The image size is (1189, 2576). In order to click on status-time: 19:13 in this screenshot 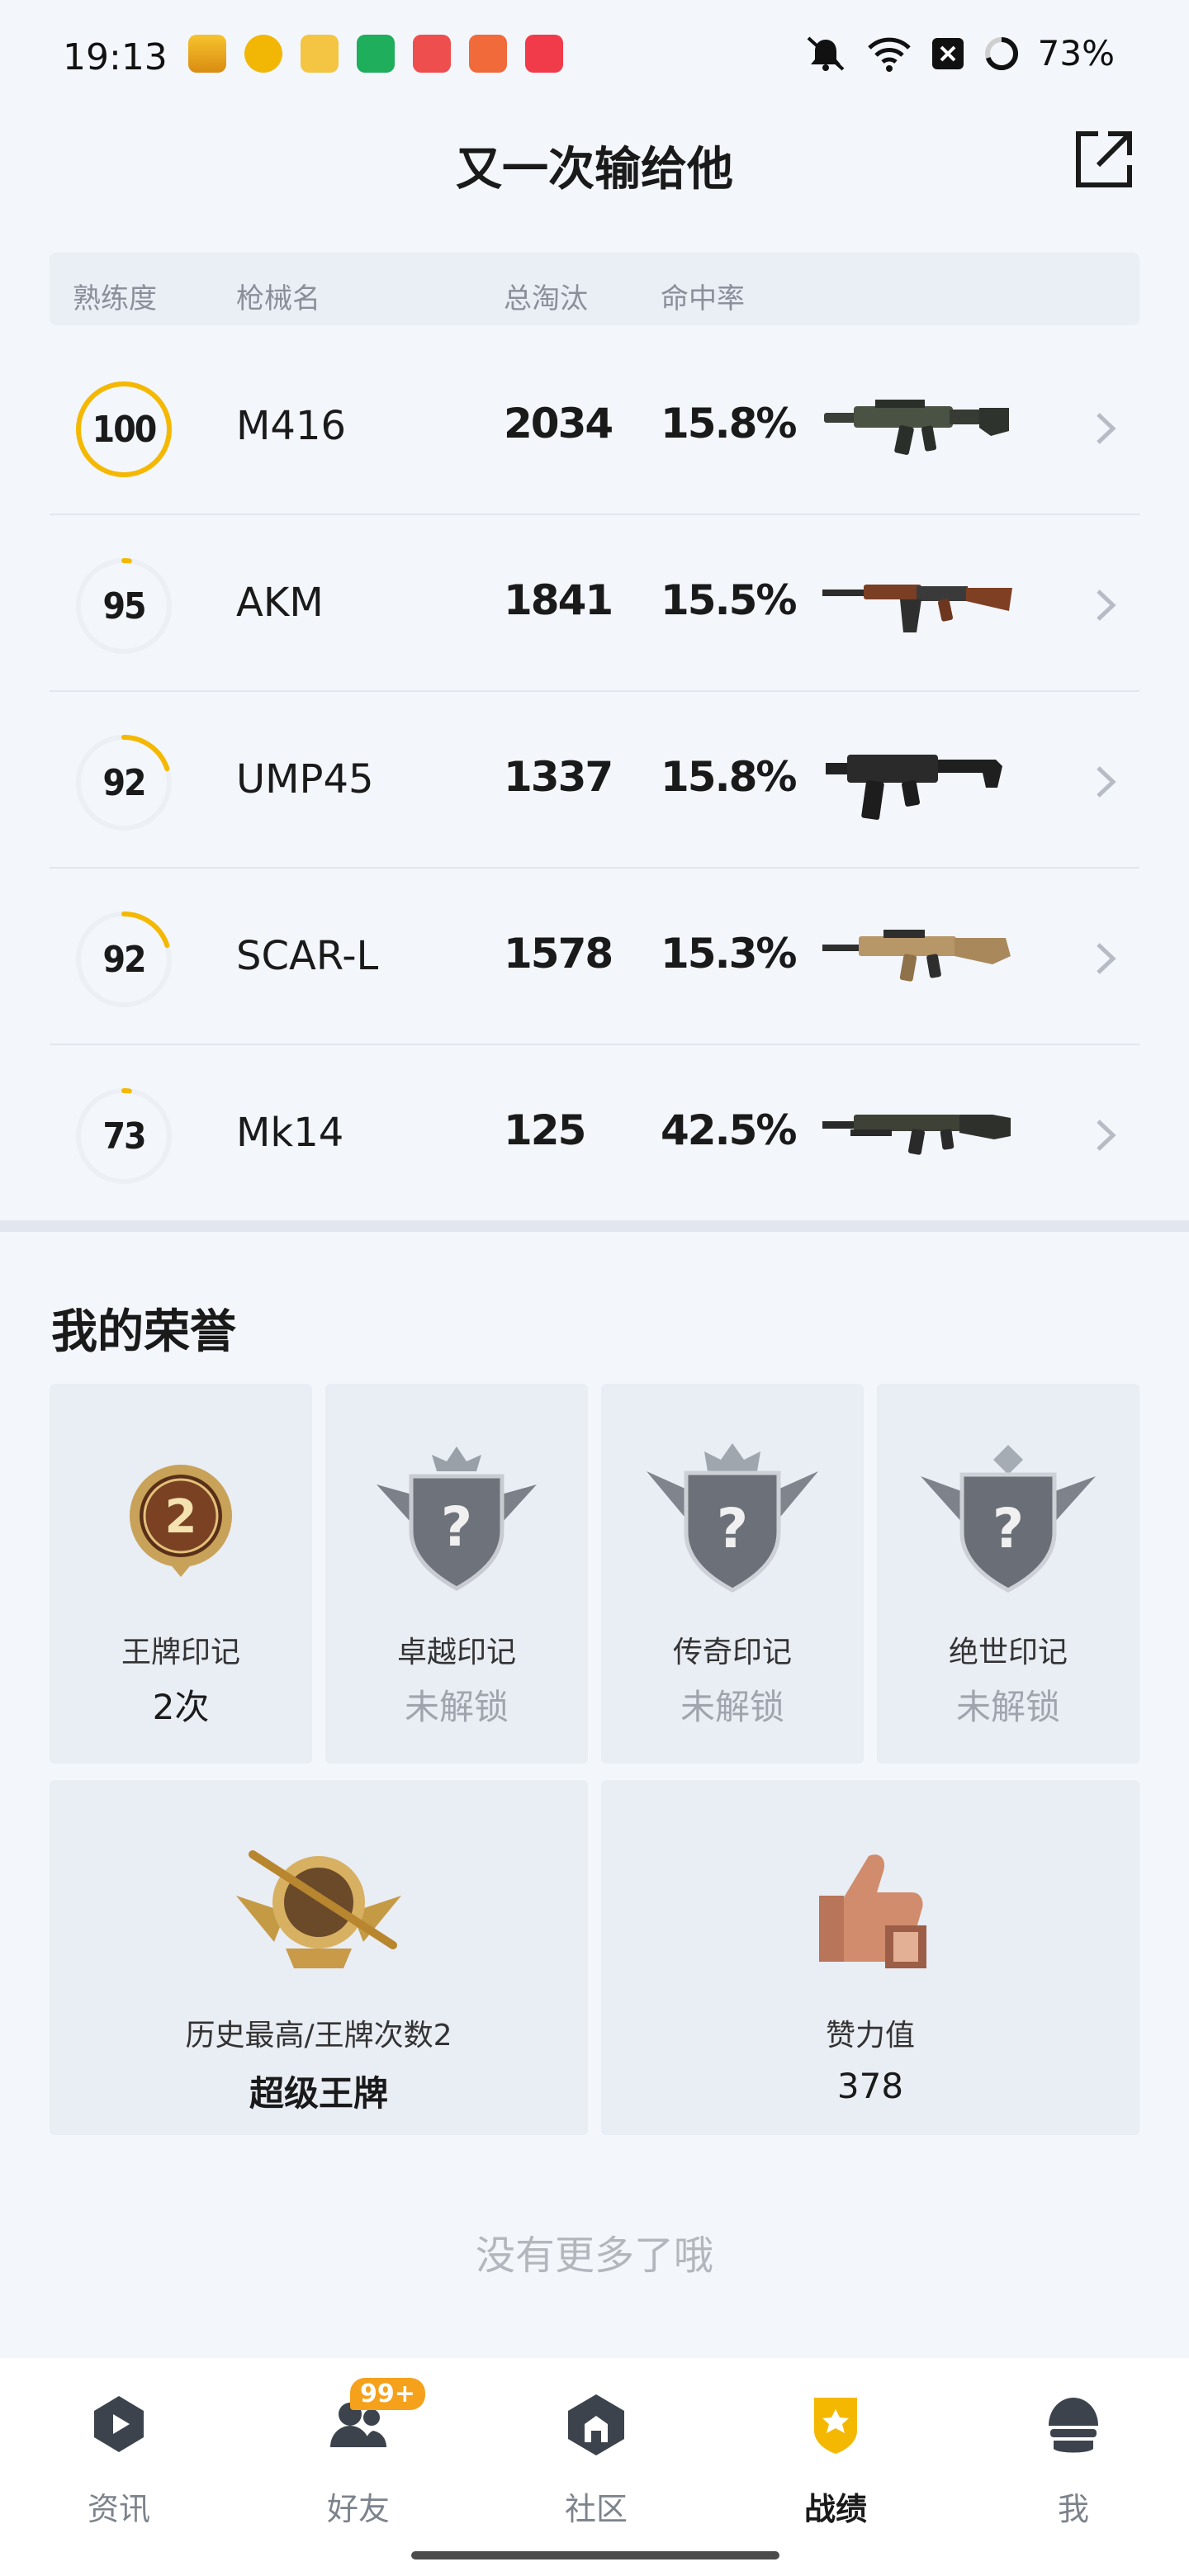, I will do `click(115, 57)`.